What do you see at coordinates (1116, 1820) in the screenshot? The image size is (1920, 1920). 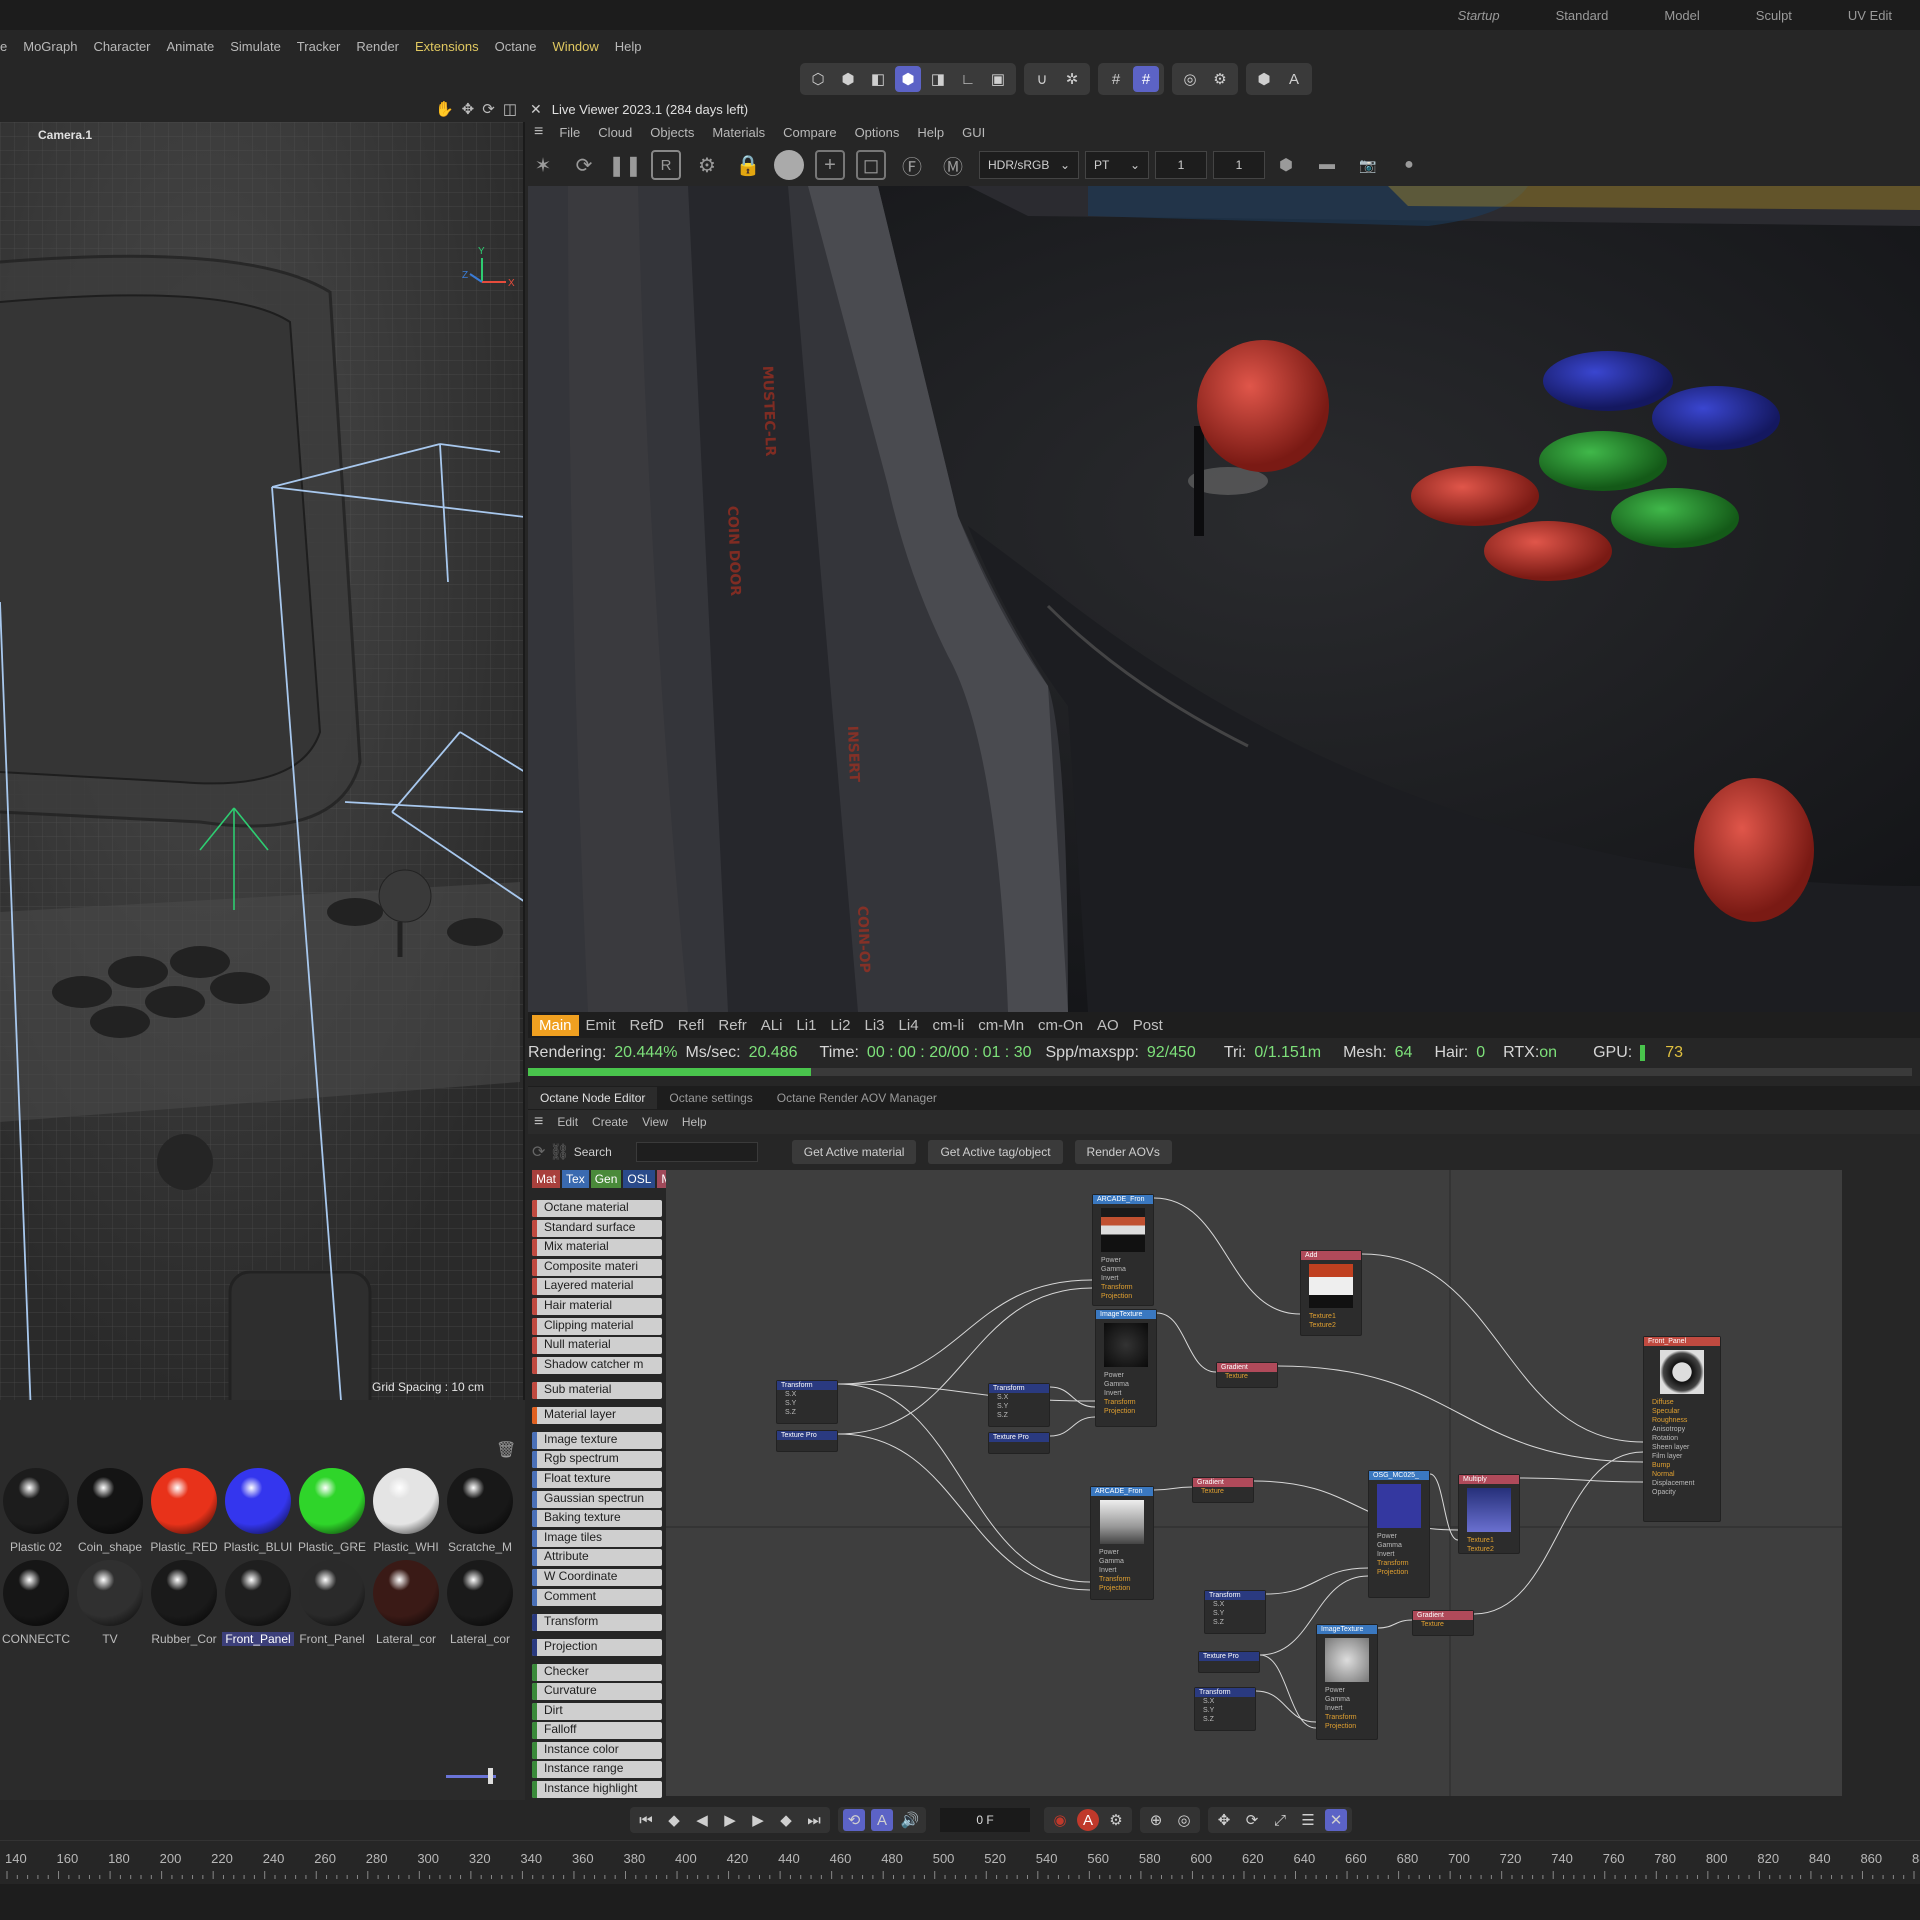 I see `key-settings-icon: ⚙` at bounding box center [1116, 1820].